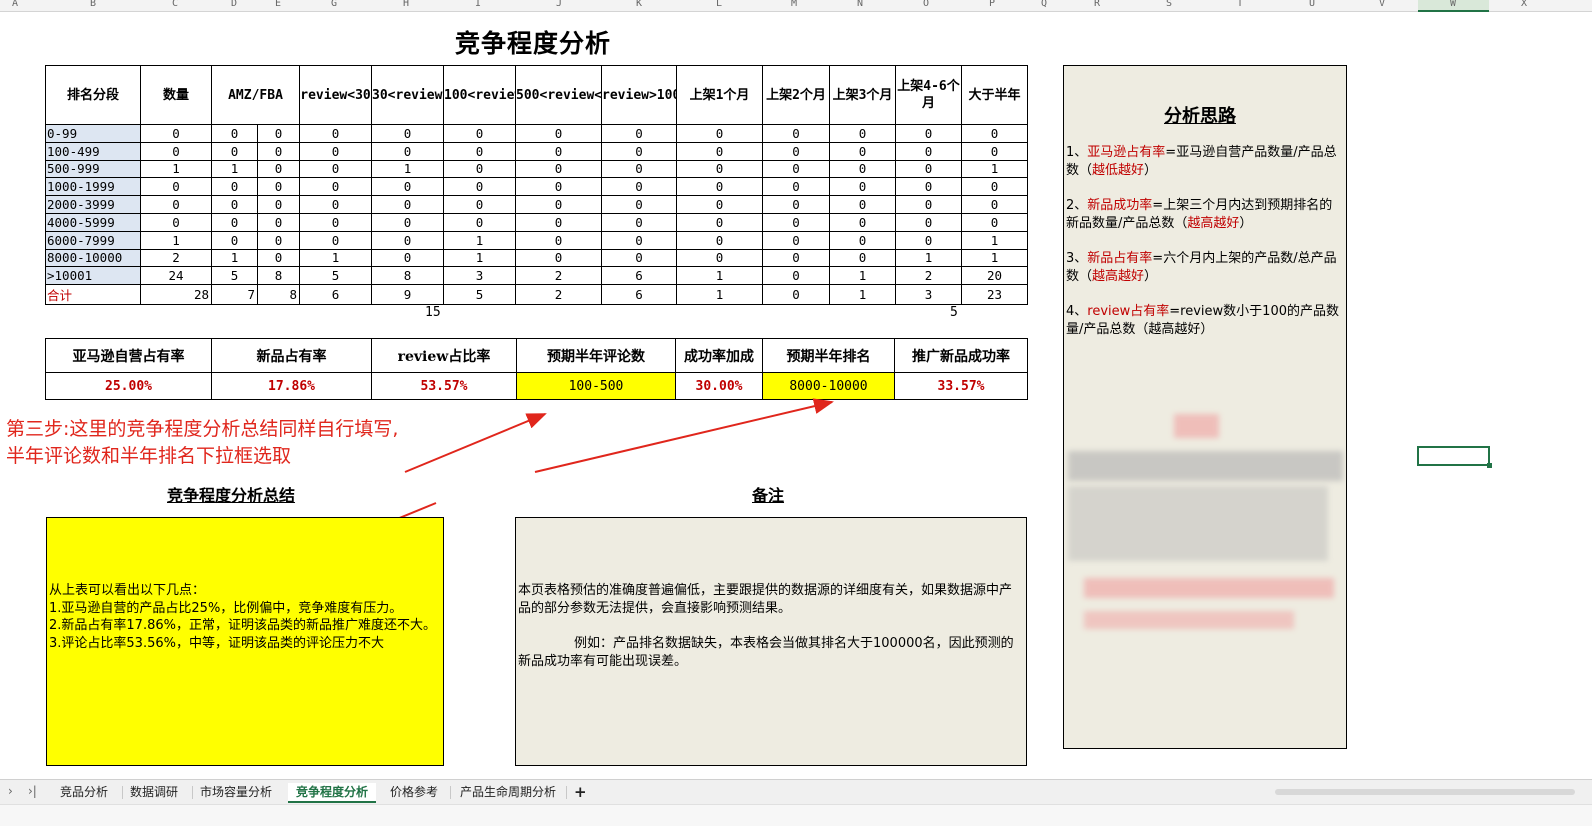  What do you see at coordinates (93, 222) in the screenshot?
I see `rank-segment-cell: 4000-5999` at bounding box center [93, 222].